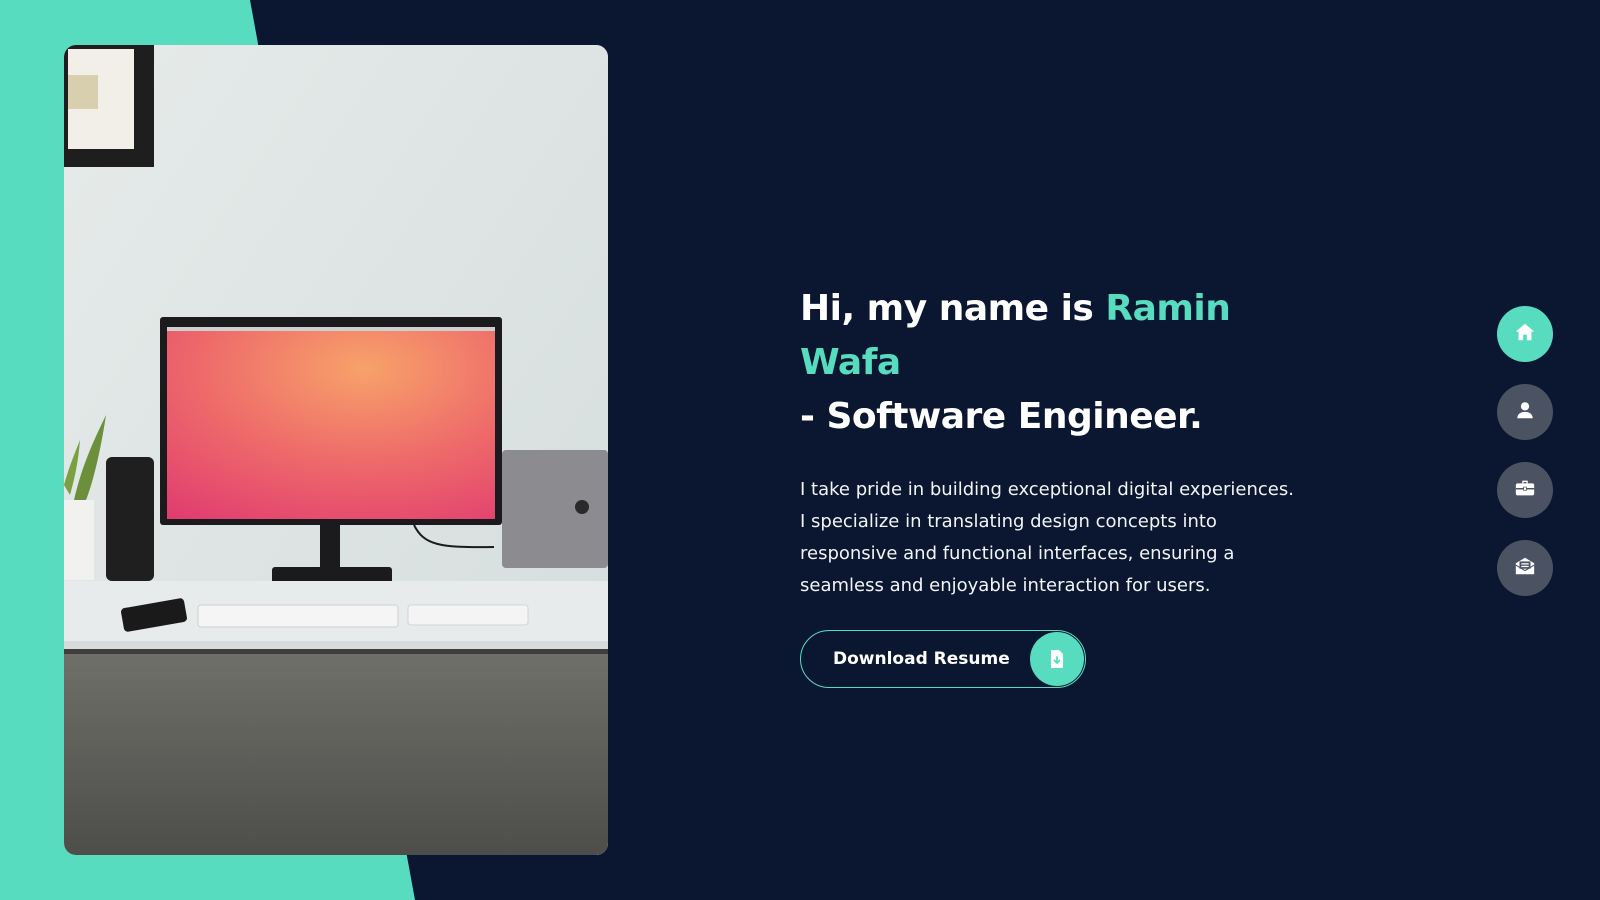 The height and width of the screenshot is (900, 1600). What do you see at coordinates (921, 659) in the screenshot?
I see `download-resume-label: Download Resume` at bounding box center [921, 659].